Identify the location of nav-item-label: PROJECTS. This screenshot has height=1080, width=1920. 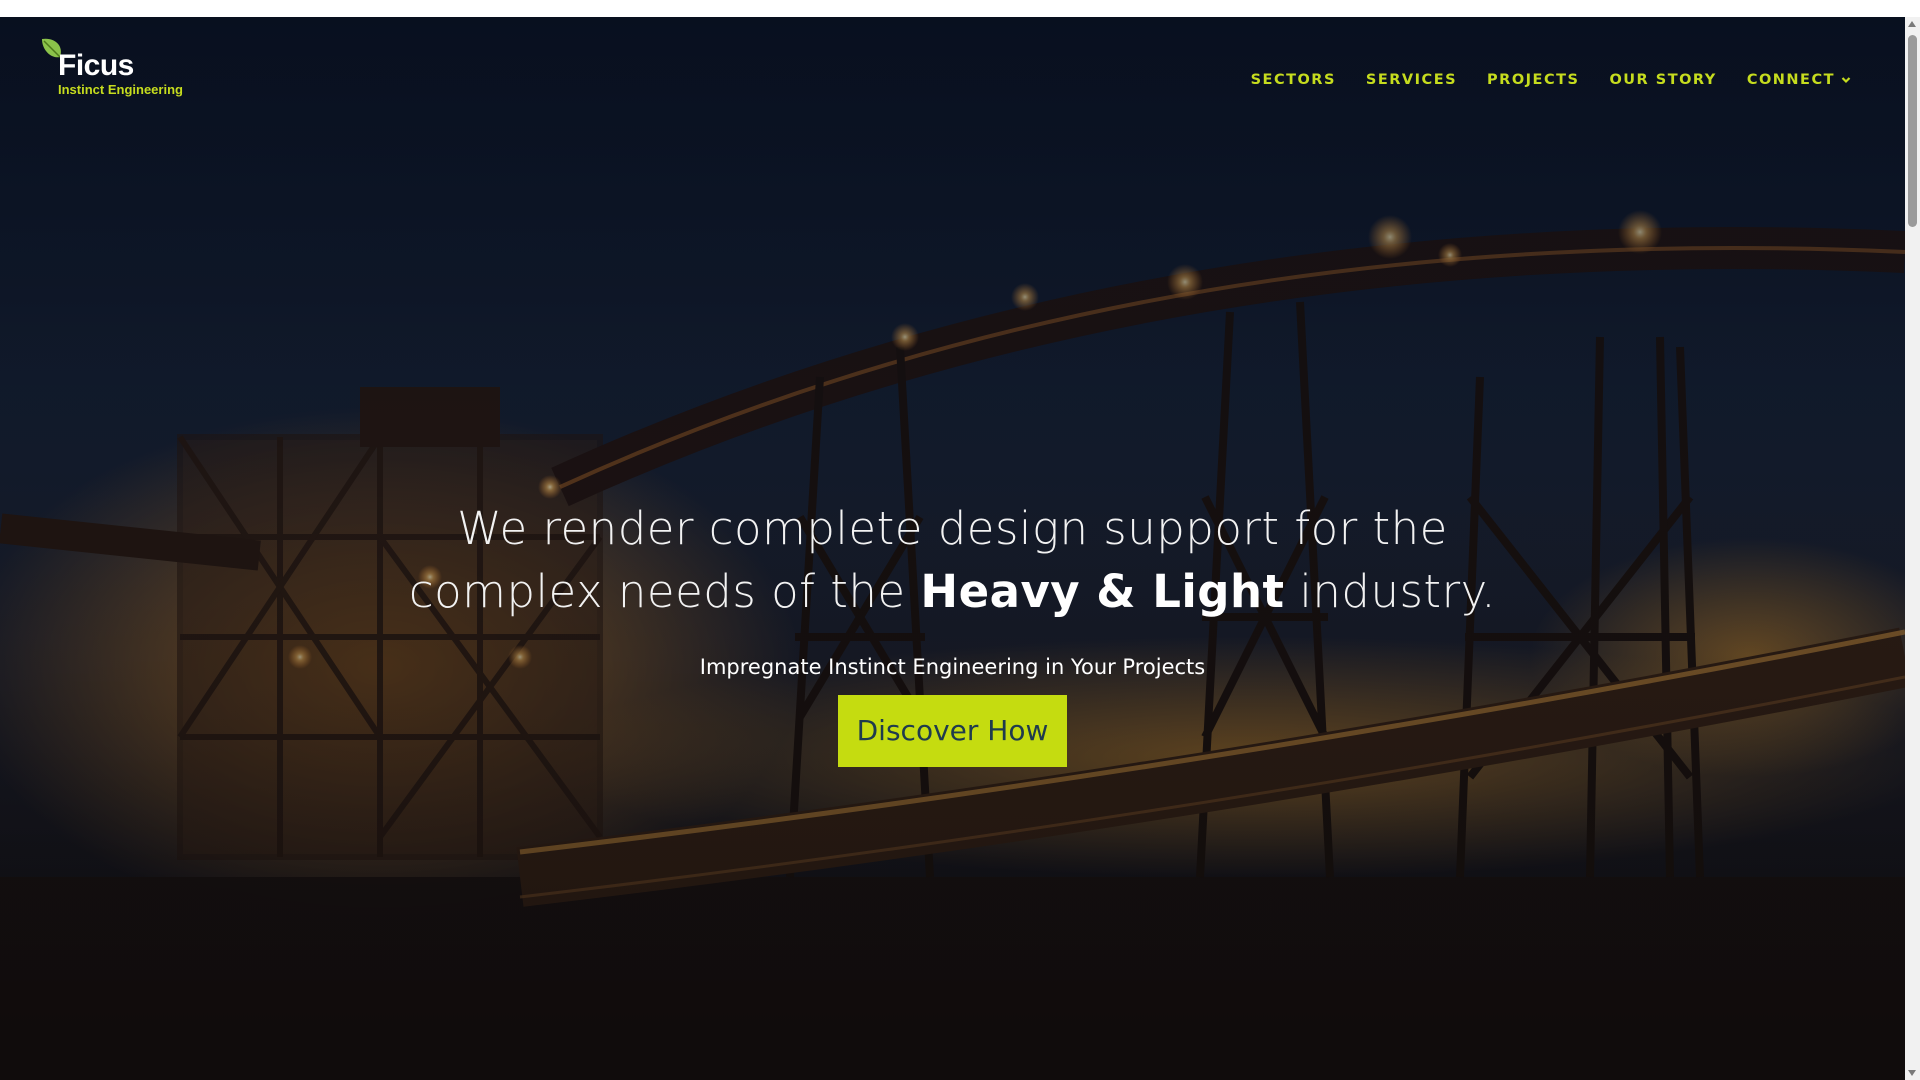
(1533, 80).